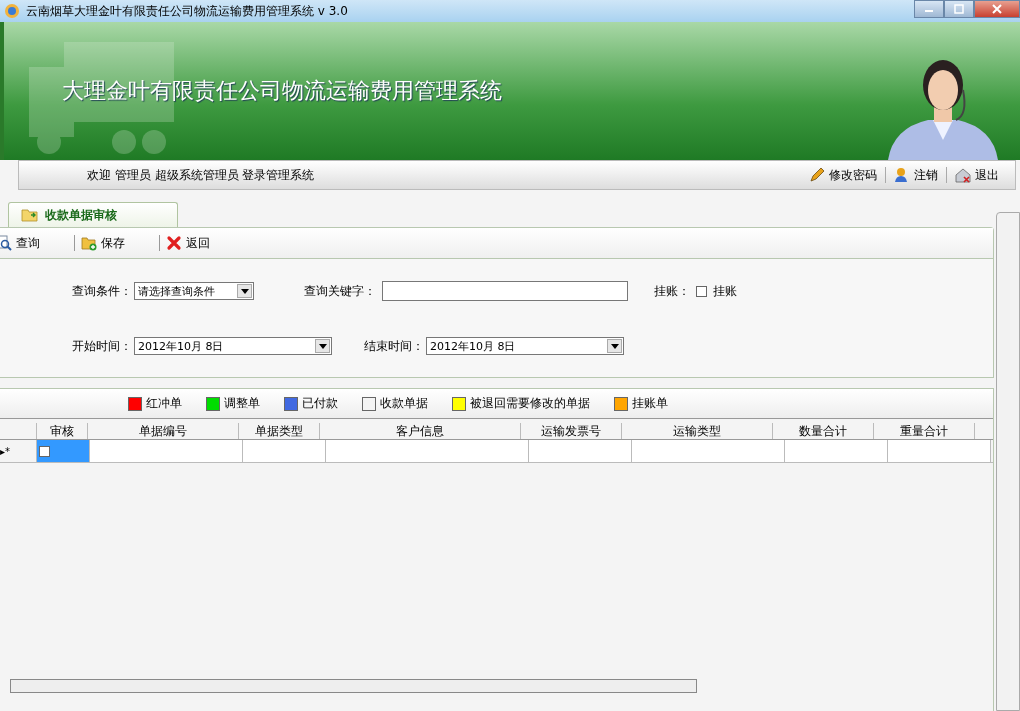  Describe the element at coordinates (164, 403) in the screenshot. I see `legend-label: 红冲单` at that location.